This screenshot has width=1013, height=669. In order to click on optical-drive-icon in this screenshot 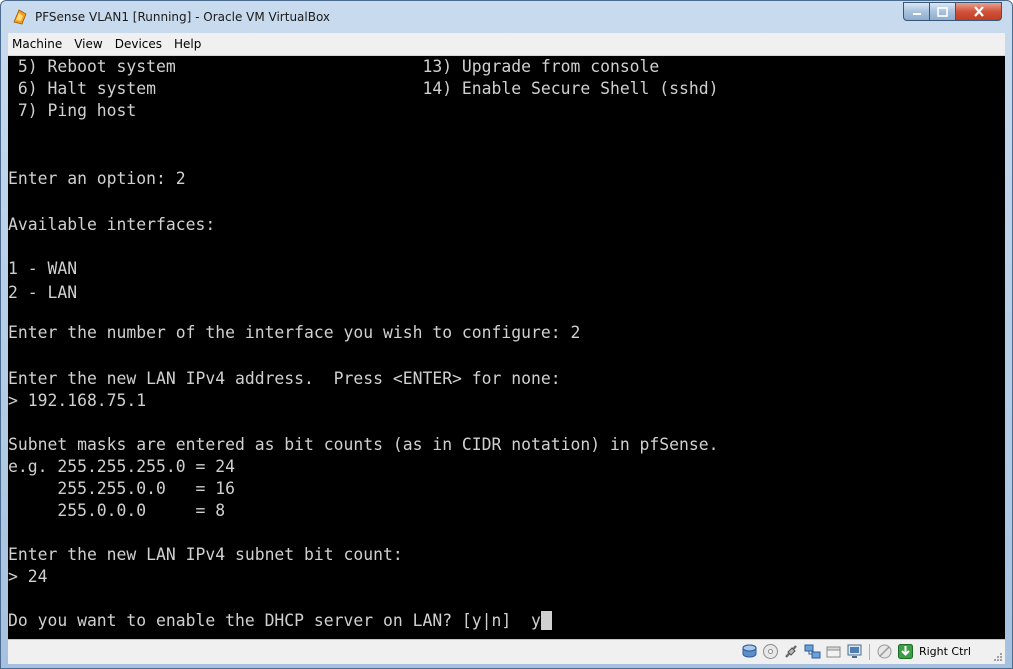, I will do `click(770, 651)`.